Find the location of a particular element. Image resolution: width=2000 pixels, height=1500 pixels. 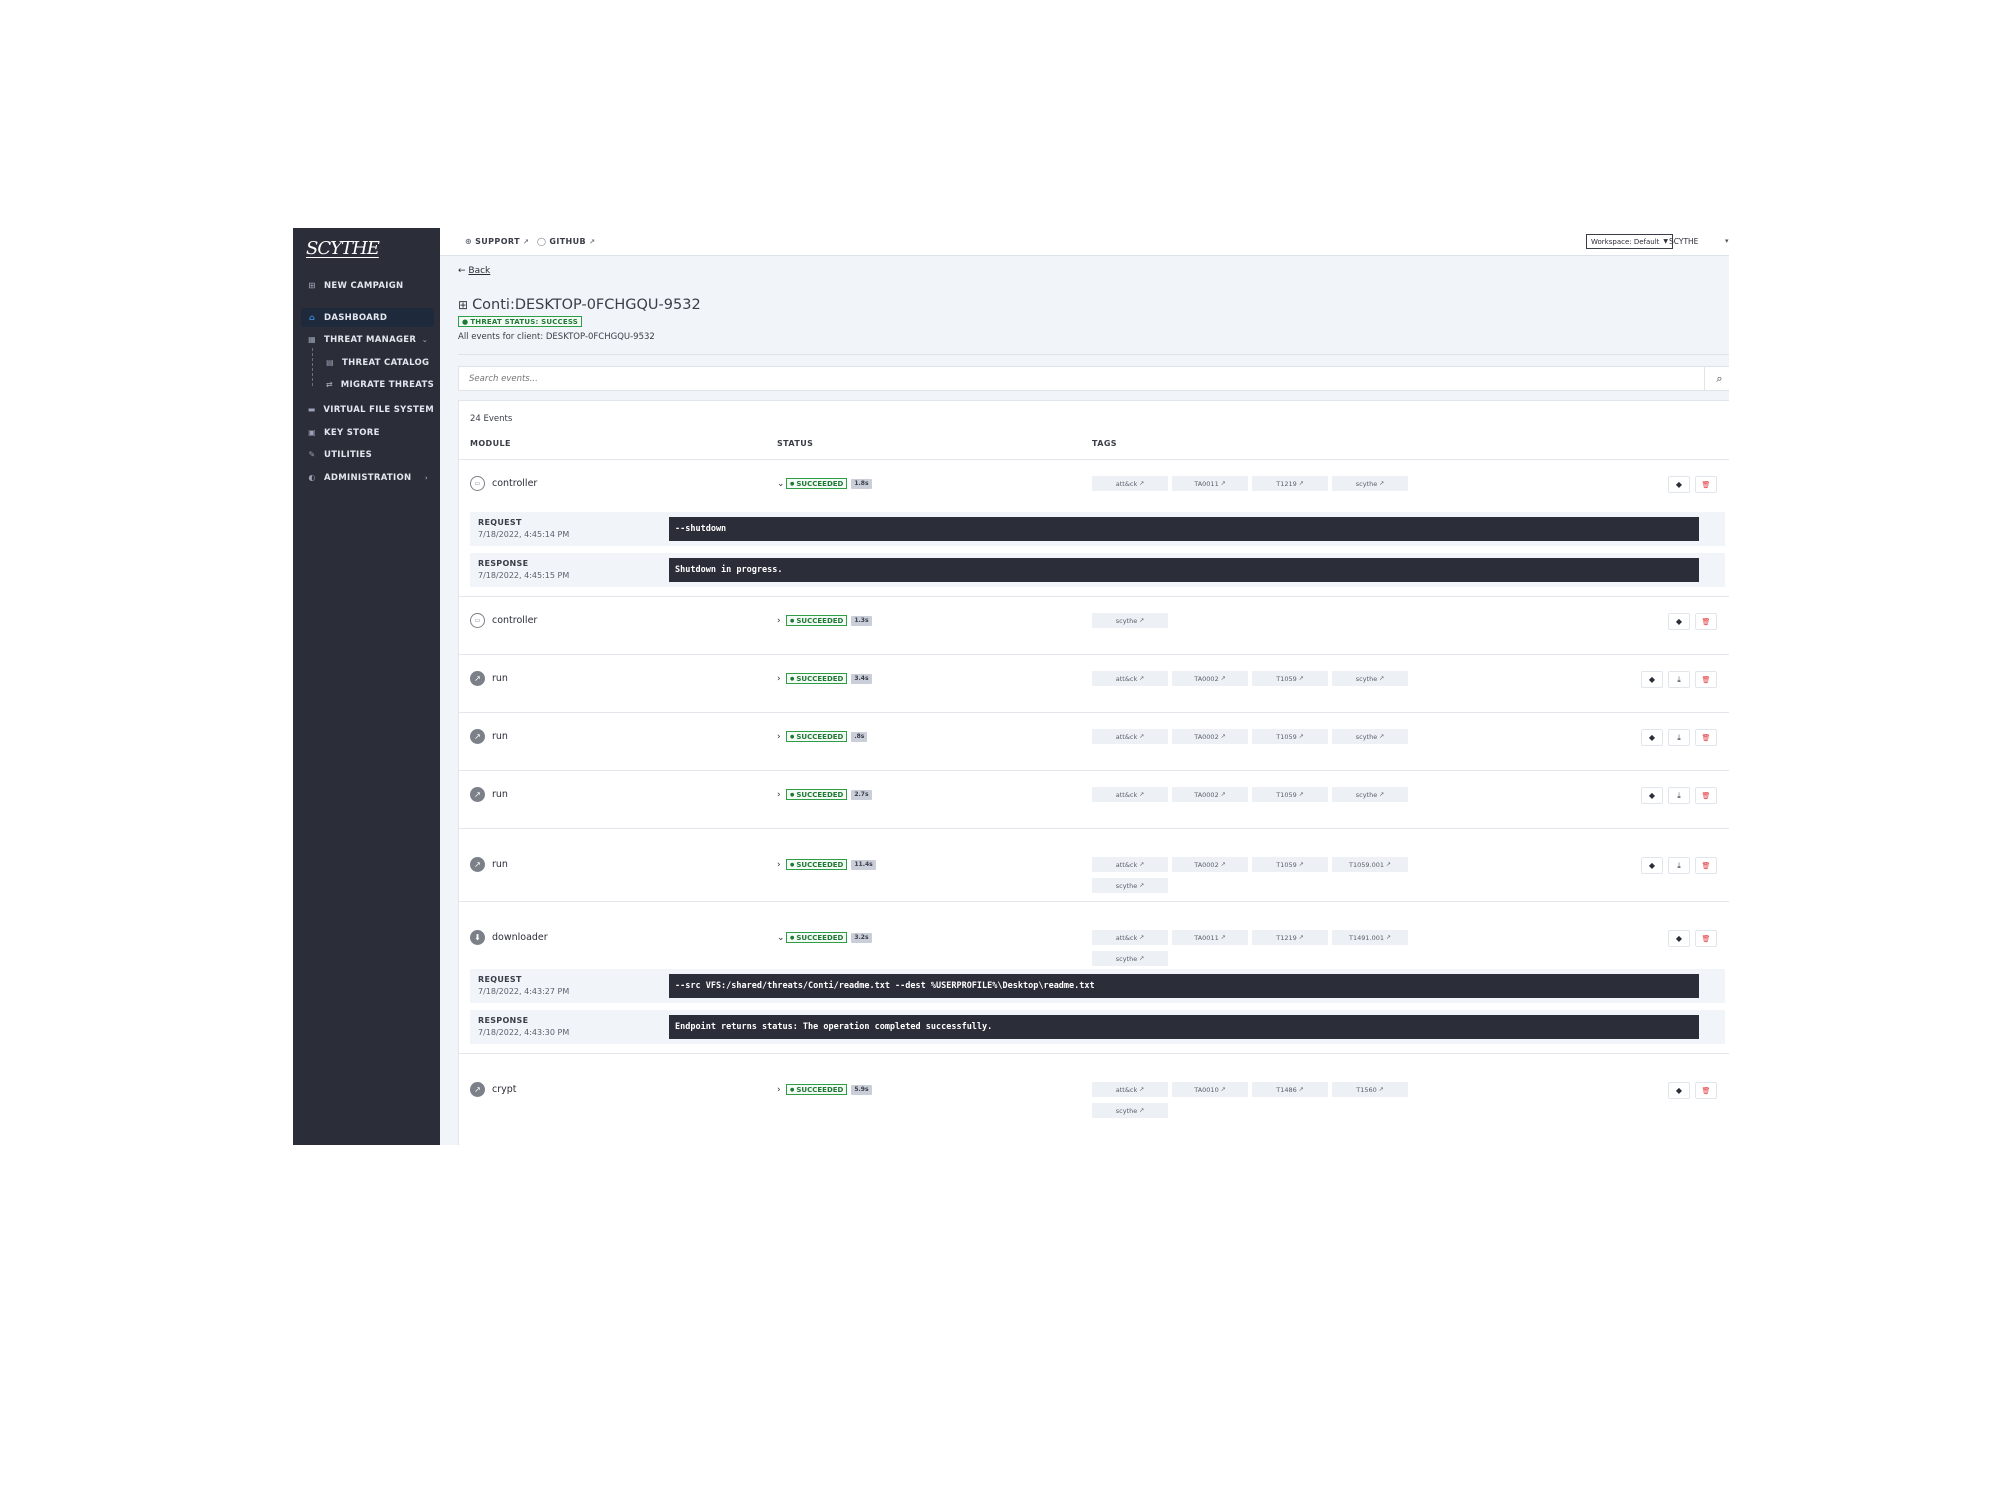

sidebar-item-threat-catalog: ▤ THREAT CATALOG is located at coordinates (376, 362).